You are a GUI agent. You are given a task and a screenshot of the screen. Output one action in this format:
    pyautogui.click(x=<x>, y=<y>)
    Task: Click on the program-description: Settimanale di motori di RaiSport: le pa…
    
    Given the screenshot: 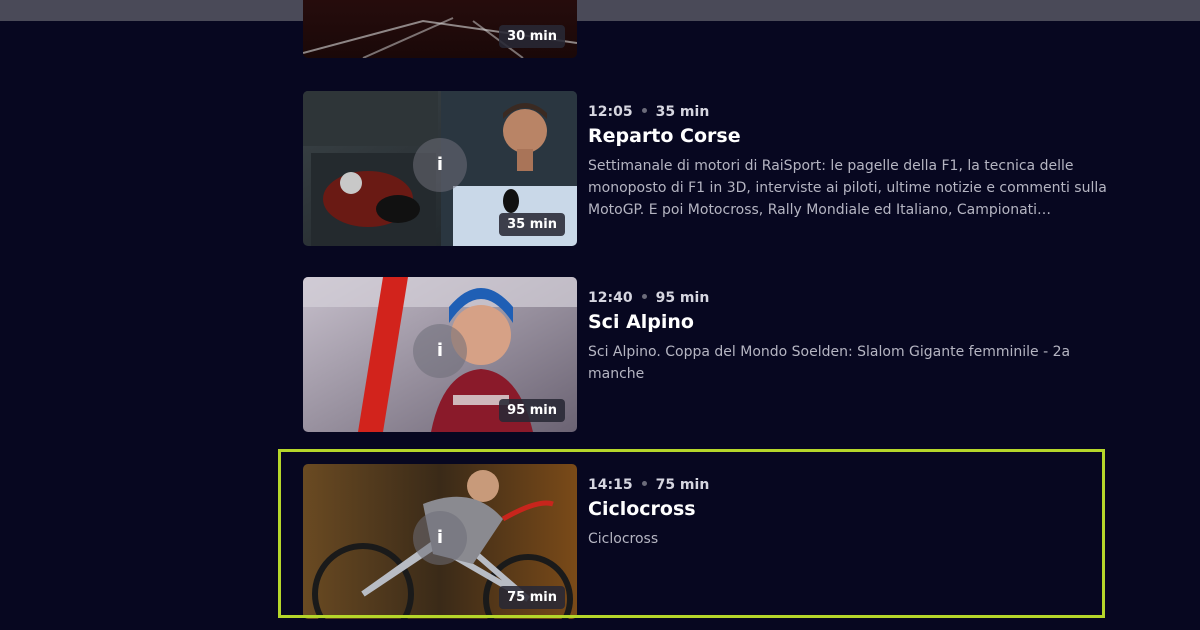 What is the action you would take?
    pyautogui.click(x=847, y=188)
    